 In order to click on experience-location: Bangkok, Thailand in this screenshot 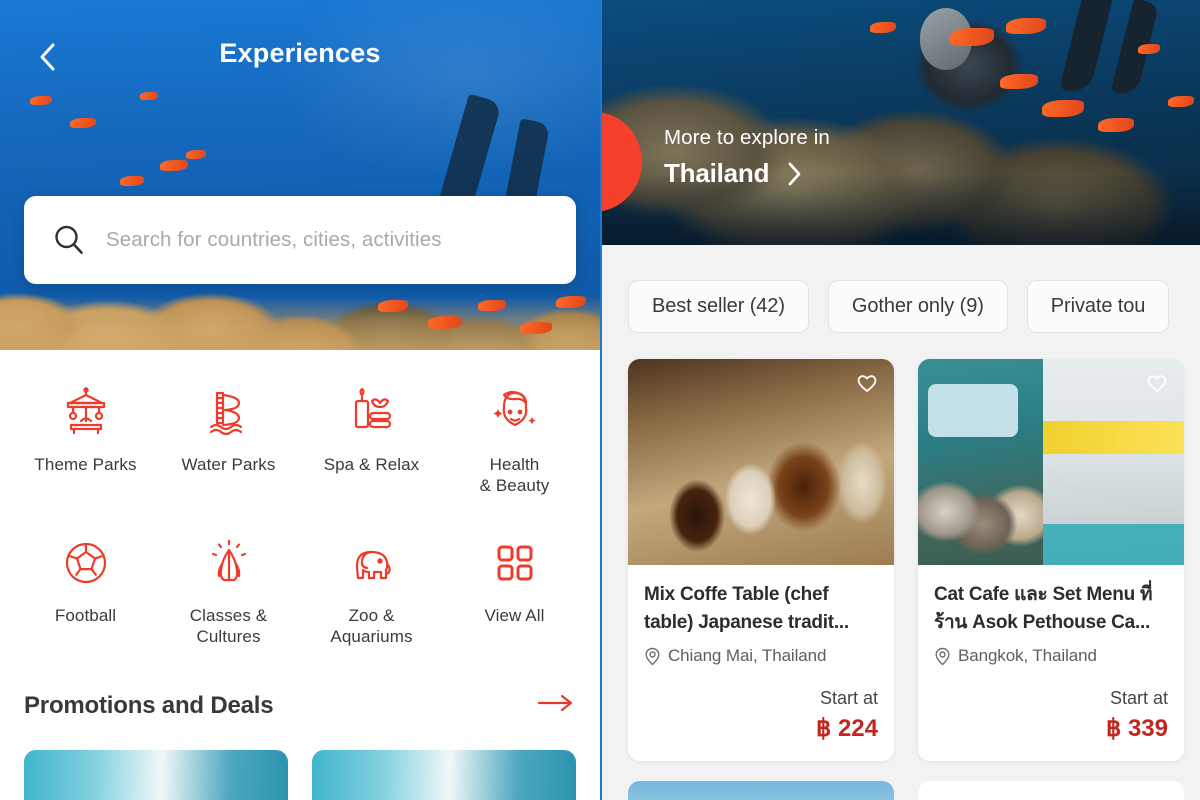, I will do `click(1051, 656)`.